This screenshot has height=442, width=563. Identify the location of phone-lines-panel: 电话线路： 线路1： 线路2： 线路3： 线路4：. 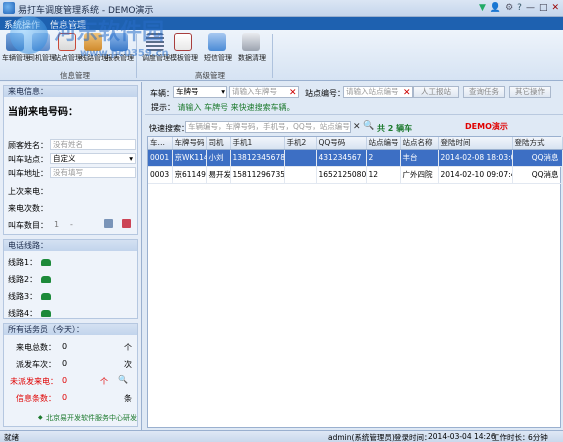
(70, 279).